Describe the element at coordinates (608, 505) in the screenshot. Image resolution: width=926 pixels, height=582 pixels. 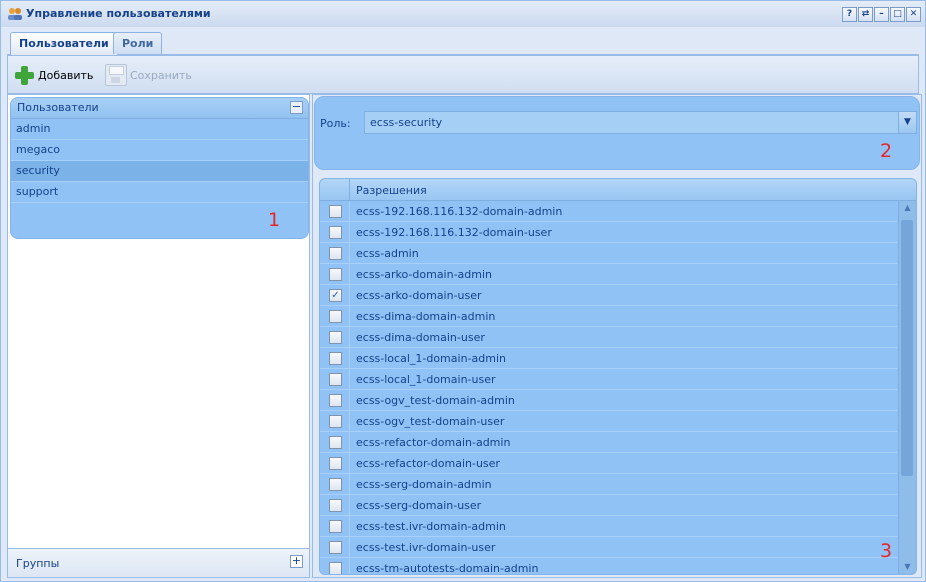
I see `permission-row: ecss-serg-domain-user` at that location.